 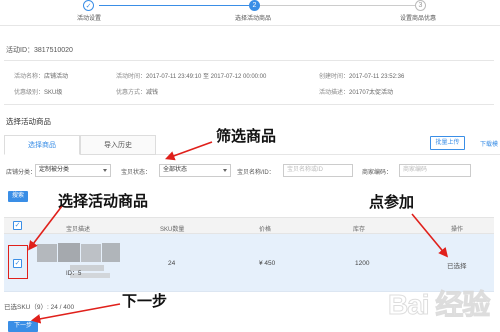 What do you see at coordinates (103, 201) in the screenshot?
I see `annotation-select-products: 选择活动商品` at bounding box center [103, 201].